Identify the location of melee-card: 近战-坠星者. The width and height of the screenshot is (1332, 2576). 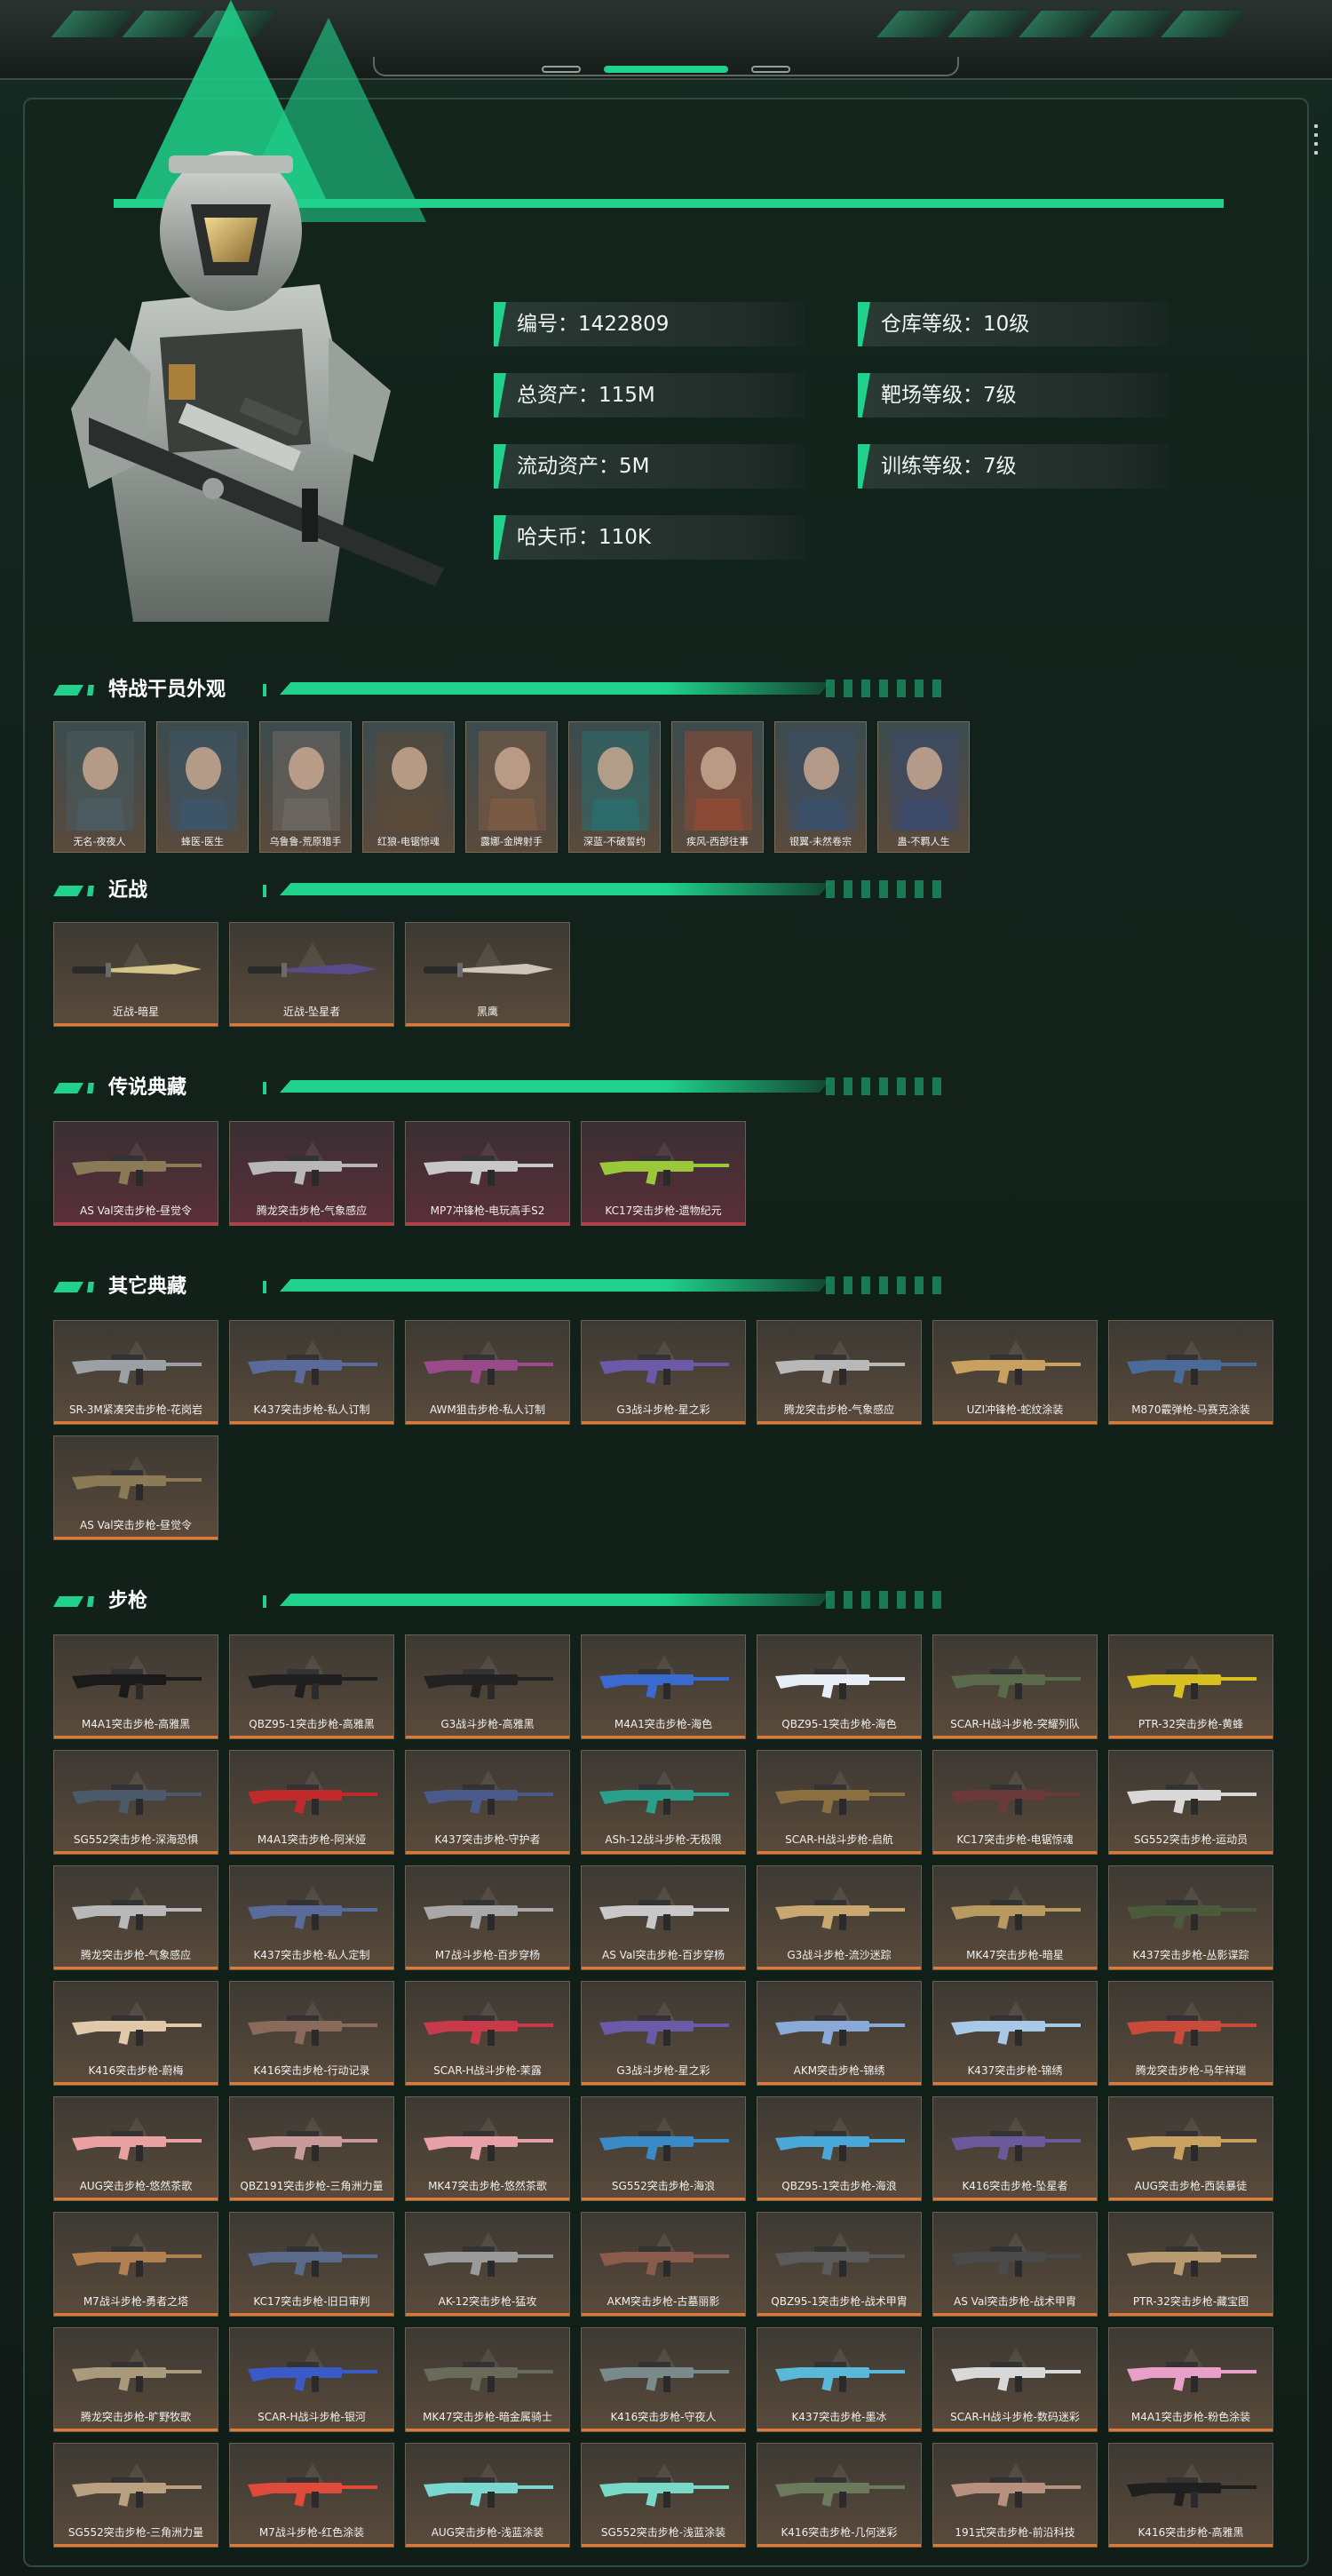
(311, 974).